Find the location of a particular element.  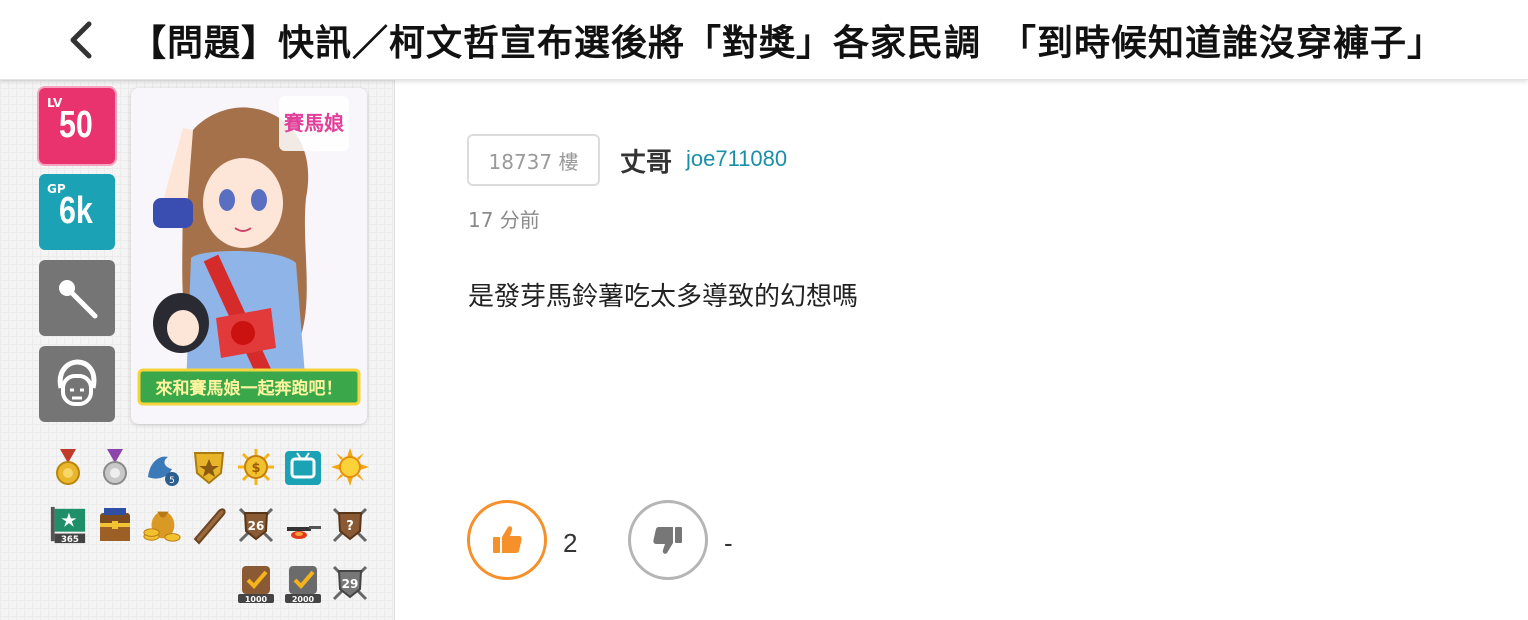

back-button is located at coordinates (80, 40).